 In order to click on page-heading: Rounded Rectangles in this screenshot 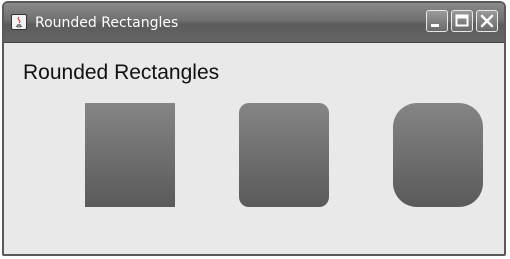, I will do `click(121, 72)`.